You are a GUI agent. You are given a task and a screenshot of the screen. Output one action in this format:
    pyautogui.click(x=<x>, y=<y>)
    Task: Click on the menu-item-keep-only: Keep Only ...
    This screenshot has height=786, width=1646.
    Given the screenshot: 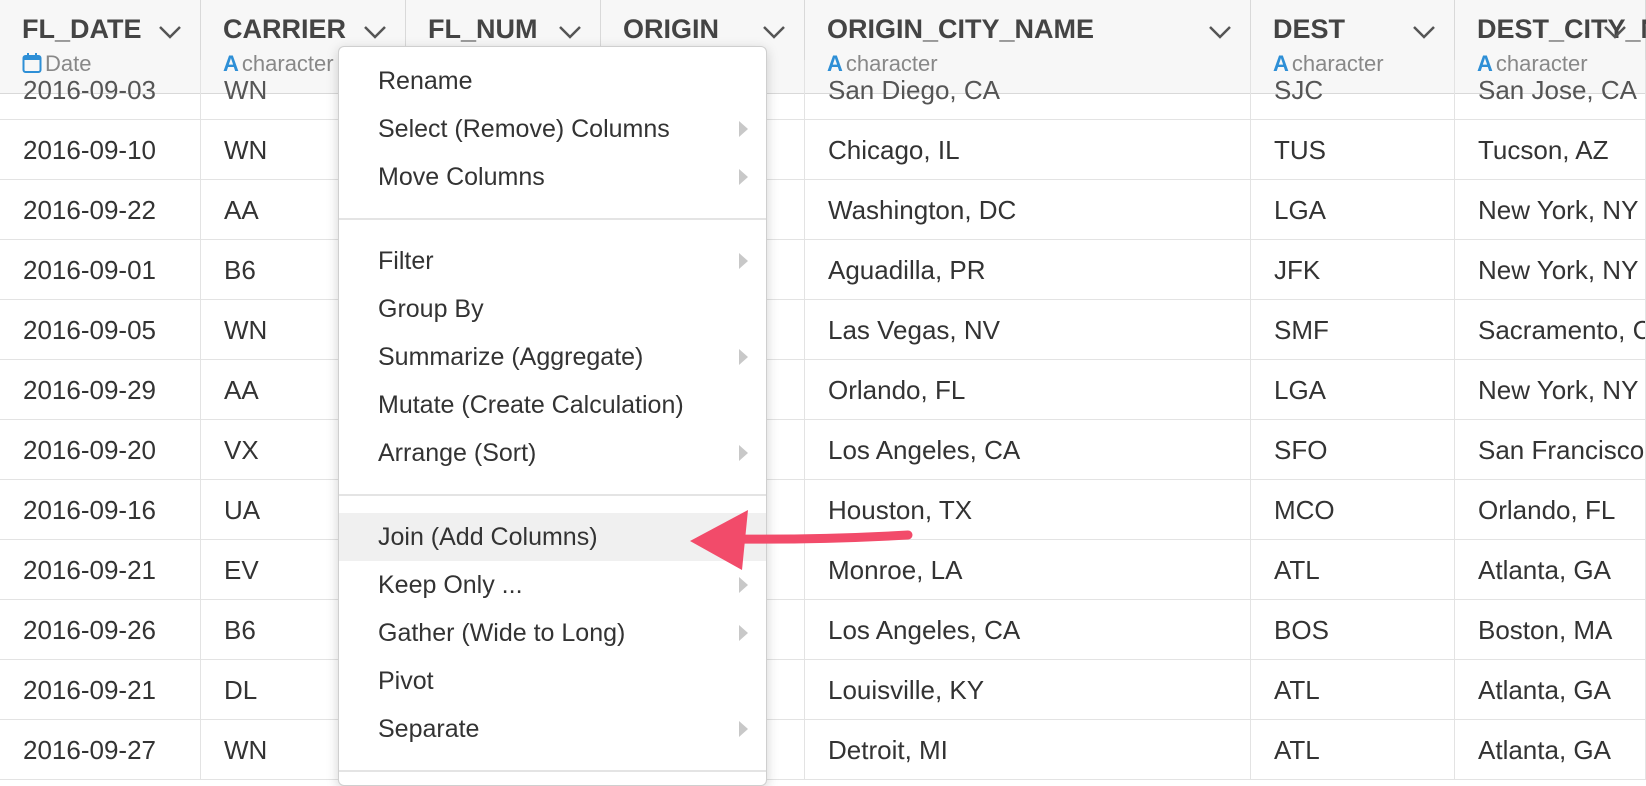 What is the action you would take?
    pyautogui.click(x=552, y=585)
    